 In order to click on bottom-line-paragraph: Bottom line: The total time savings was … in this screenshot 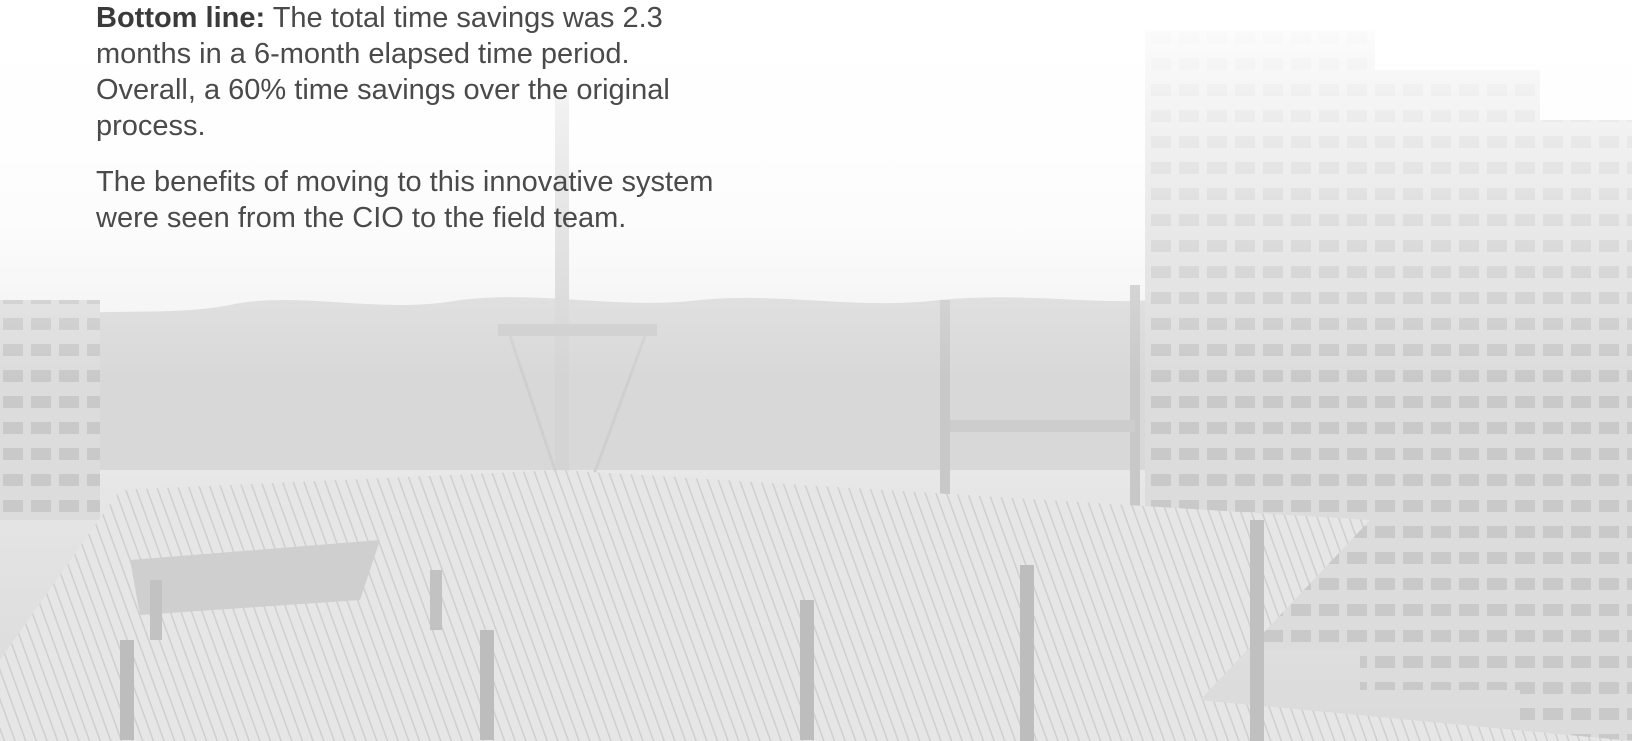, I will do `click(416, 72)`.